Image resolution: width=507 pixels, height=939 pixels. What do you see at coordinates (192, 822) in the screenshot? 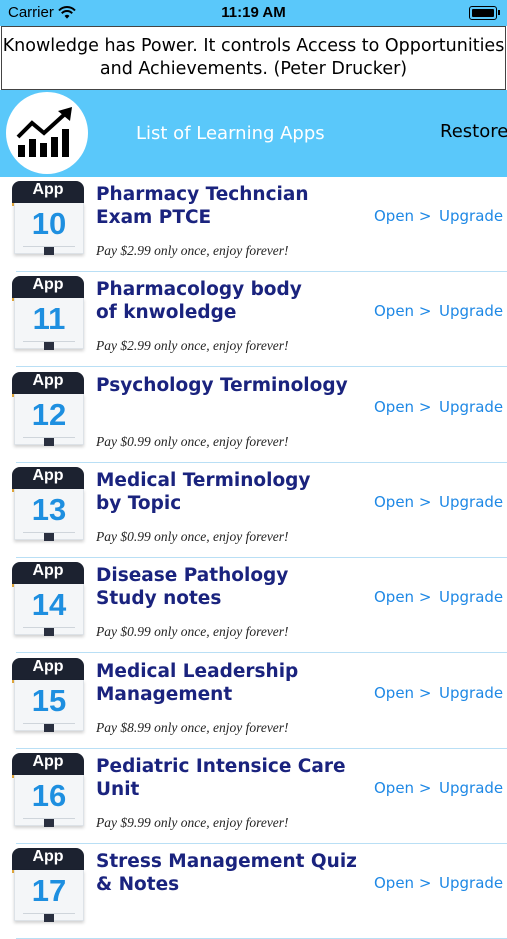
I see `price-note: Pay $9.99 only once, enjoy forever!` at bounding box center [192, 822].